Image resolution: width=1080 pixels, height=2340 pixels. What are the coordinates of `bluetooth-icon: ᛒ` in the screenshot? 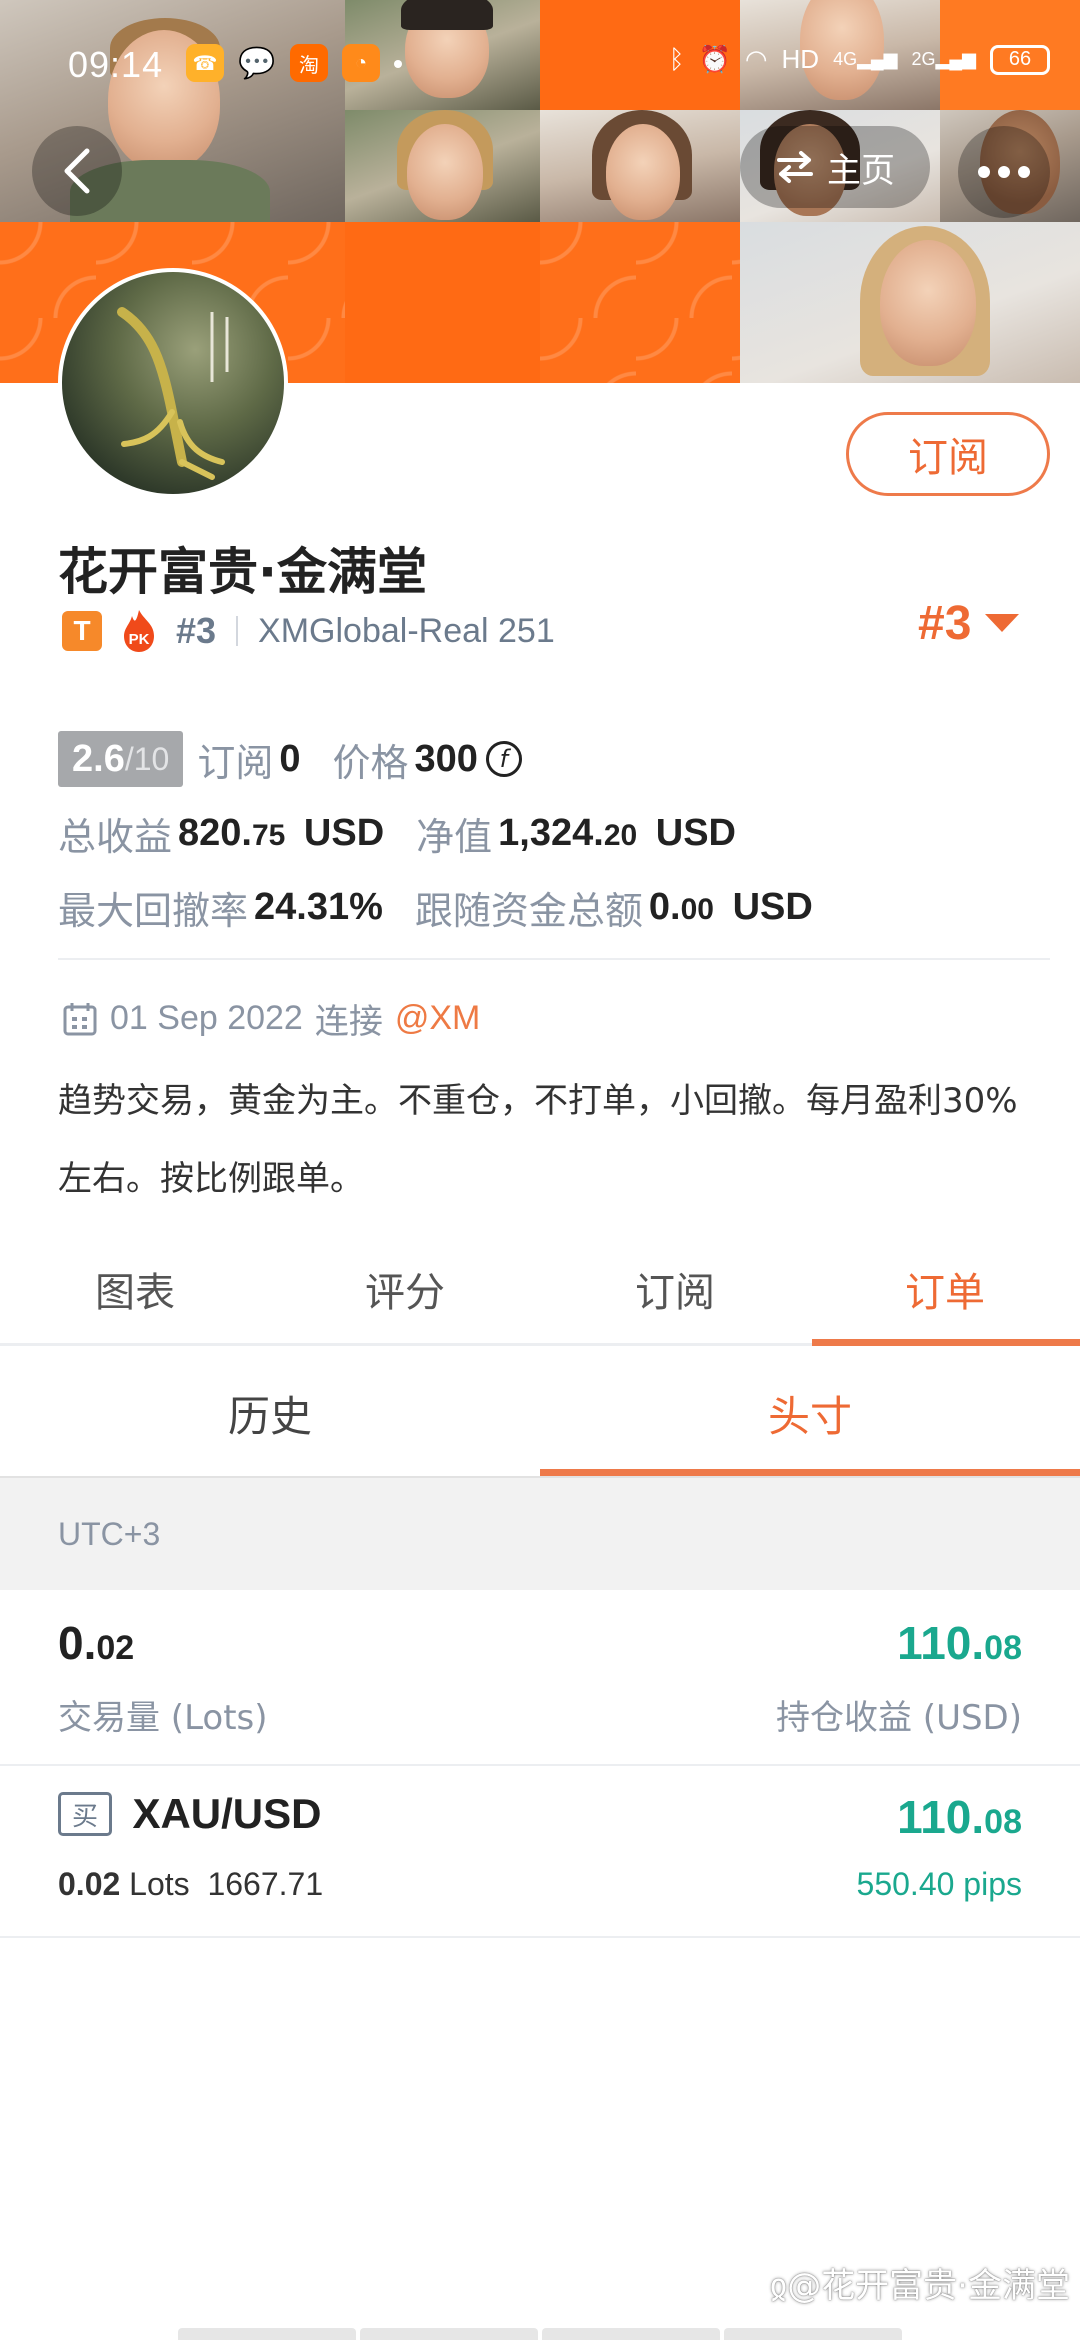 It's located at (676, 59).